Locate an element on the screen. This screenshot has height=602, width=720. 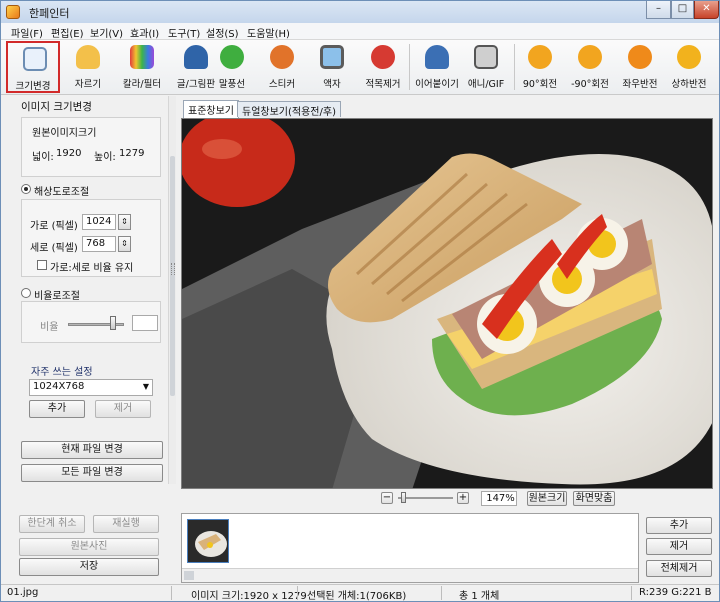
toolbar-label: 좌우반전 is located at coordinates (640, 84).